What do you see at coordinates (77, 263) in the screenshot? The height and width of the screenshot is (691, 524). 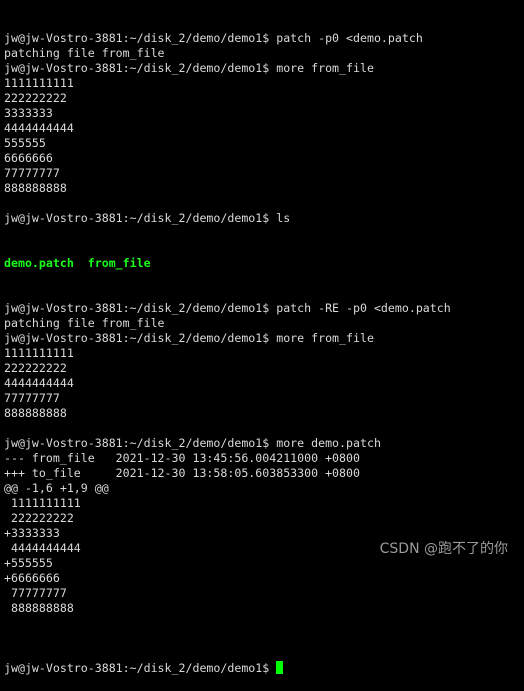 I see `ls-output: demo.patch from_file` at bounding box center [77, 263].